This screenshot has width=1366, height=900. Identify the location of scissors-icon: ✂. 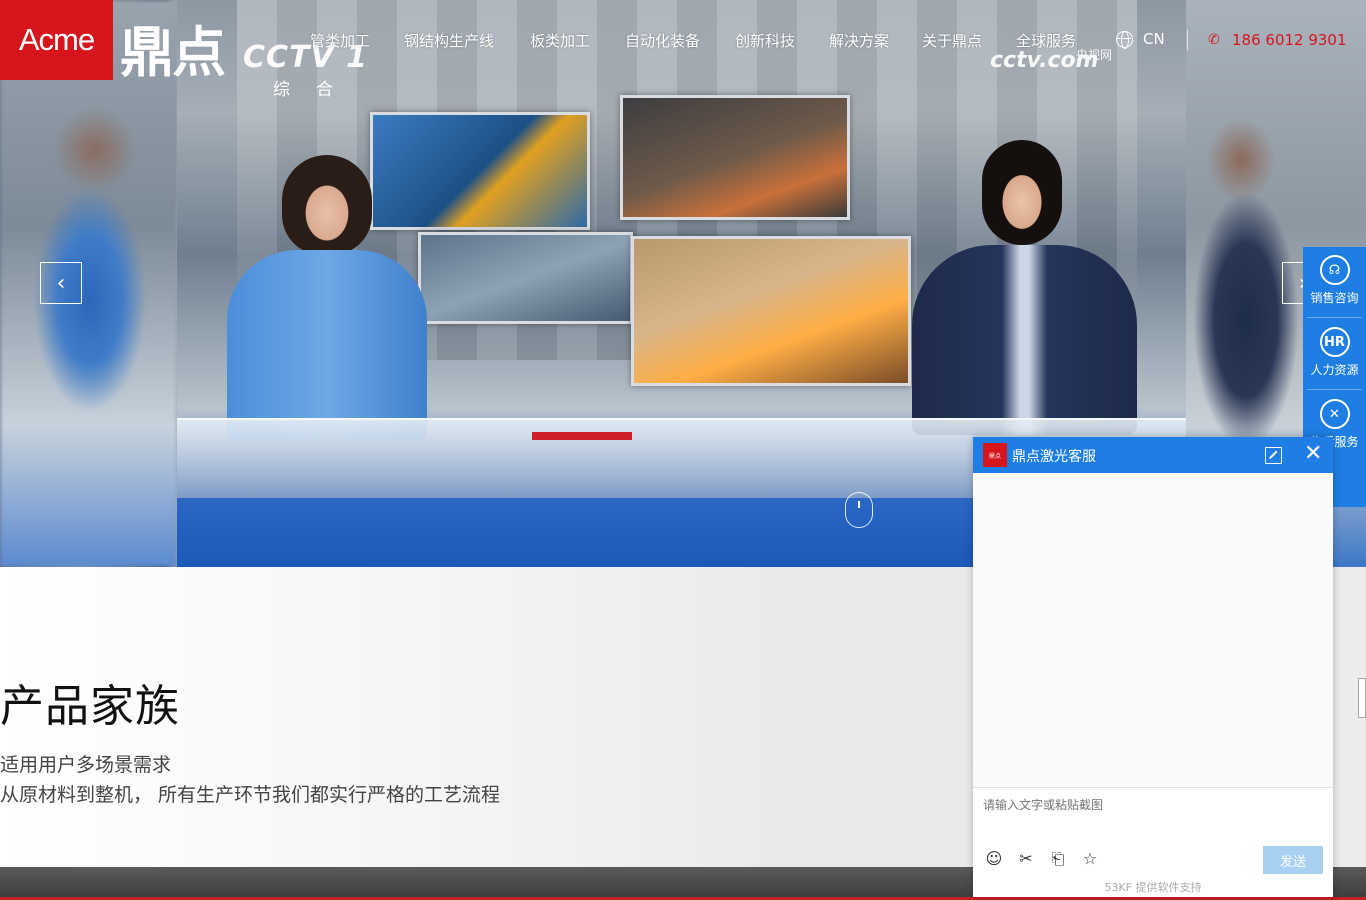
(1026, 860).